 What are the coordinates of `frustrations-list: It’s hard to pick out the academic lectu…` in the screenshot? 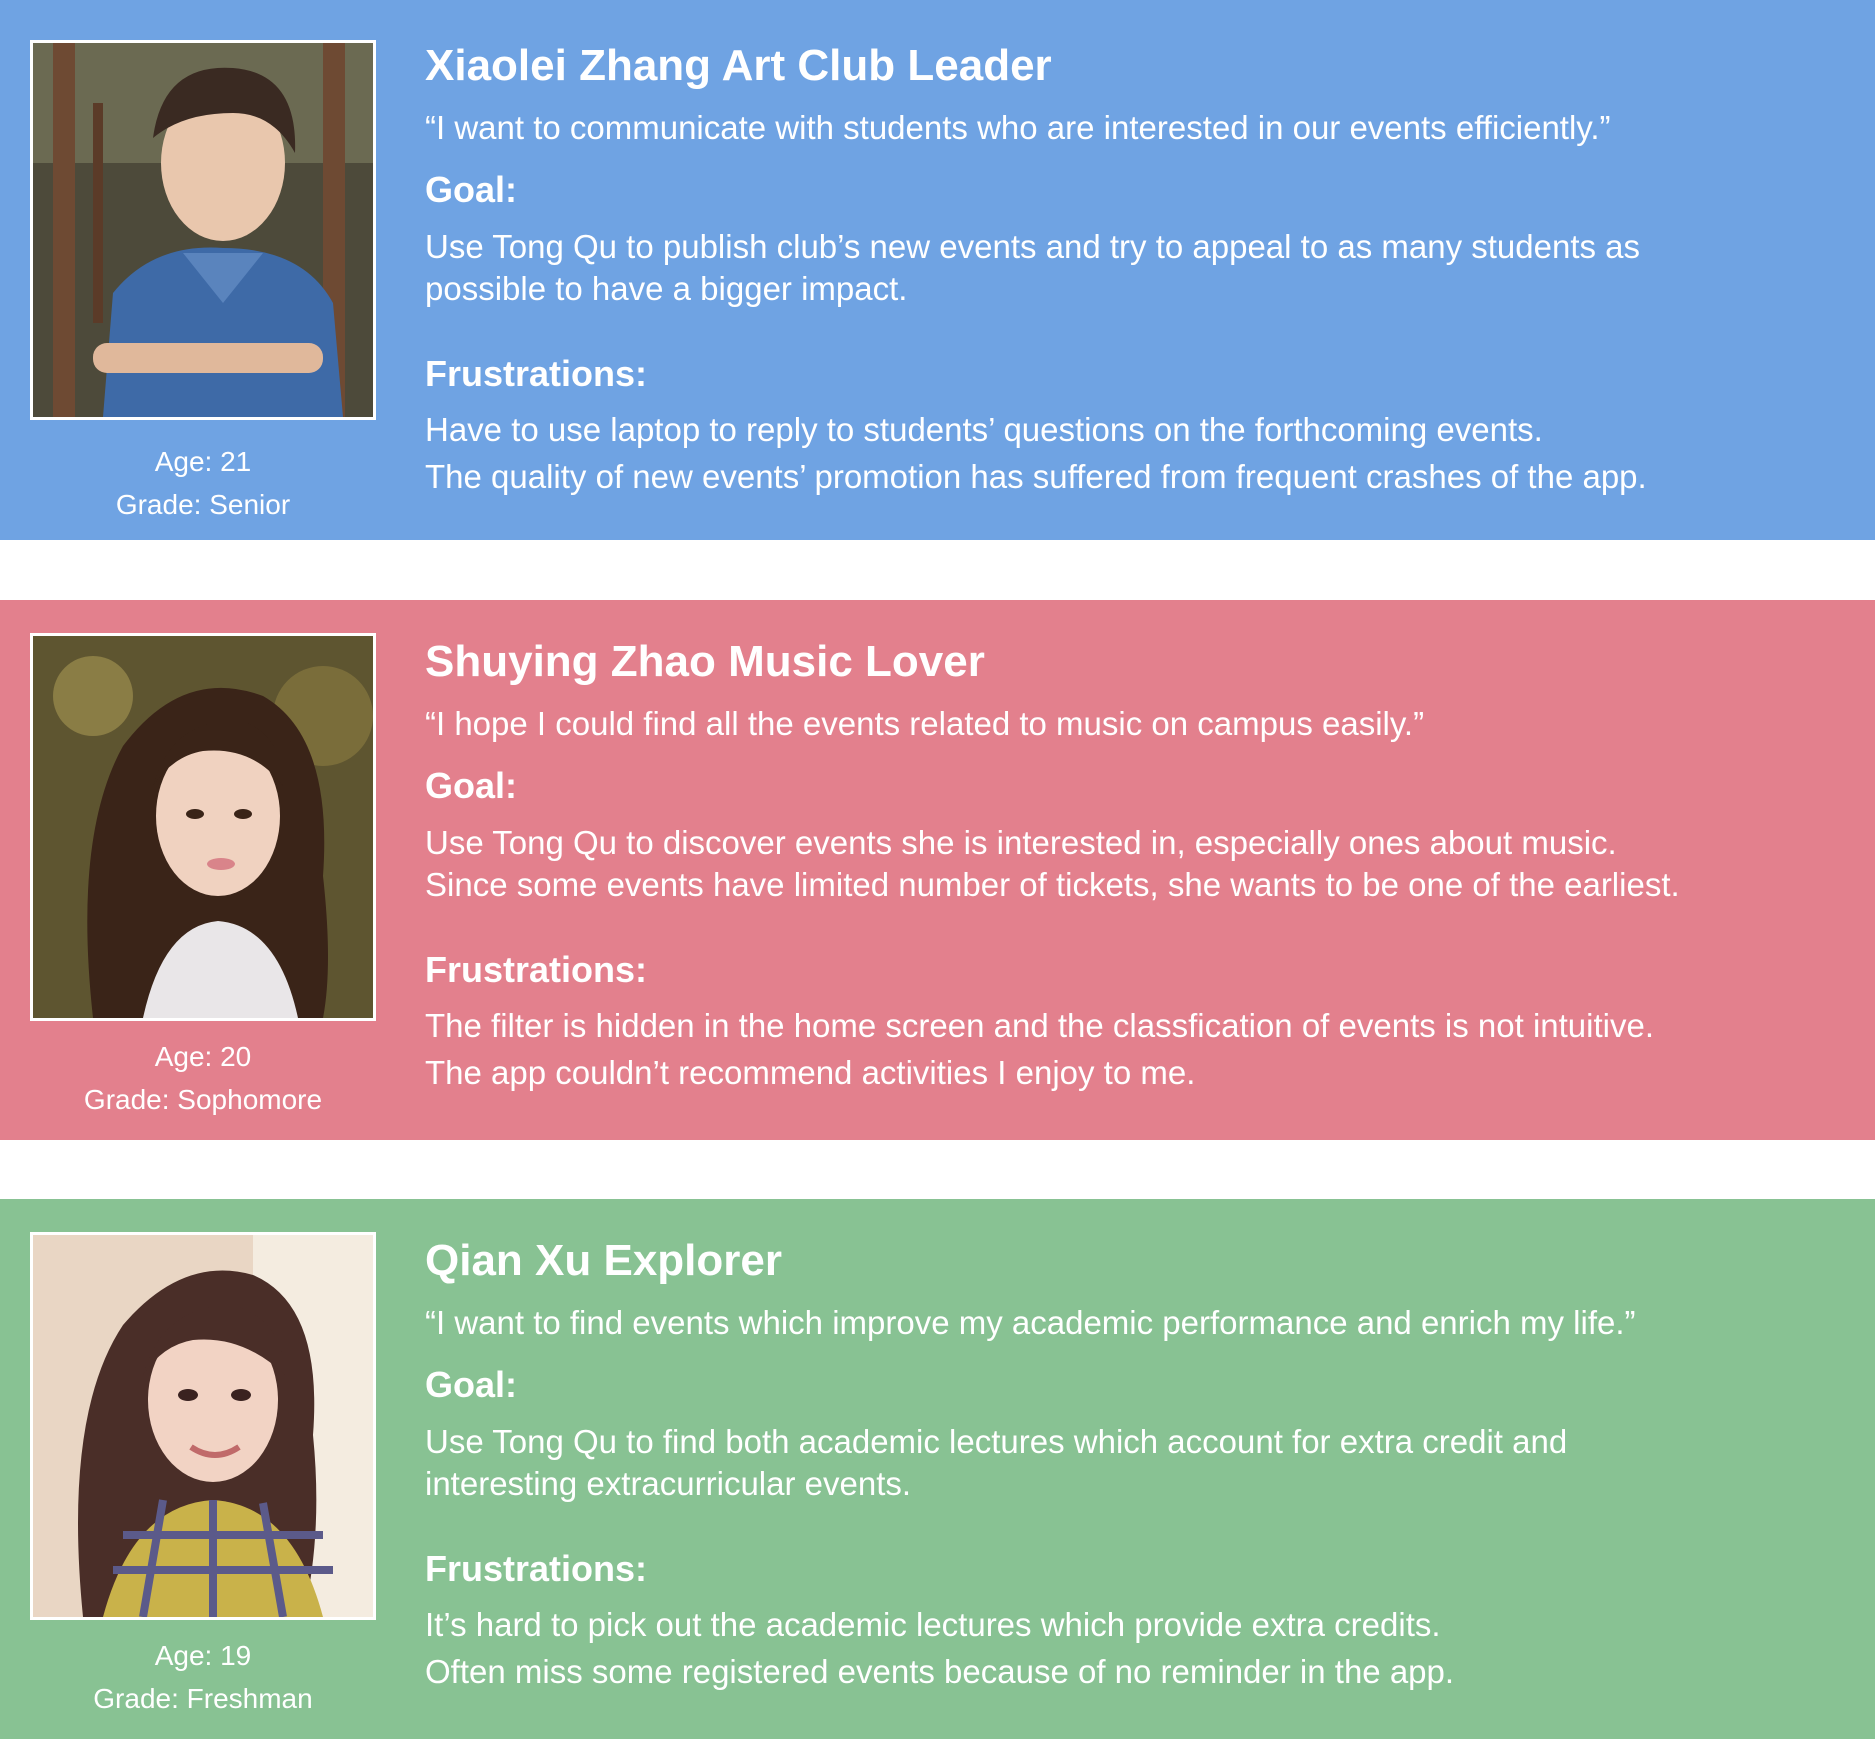 It's located at (1135, 1648).